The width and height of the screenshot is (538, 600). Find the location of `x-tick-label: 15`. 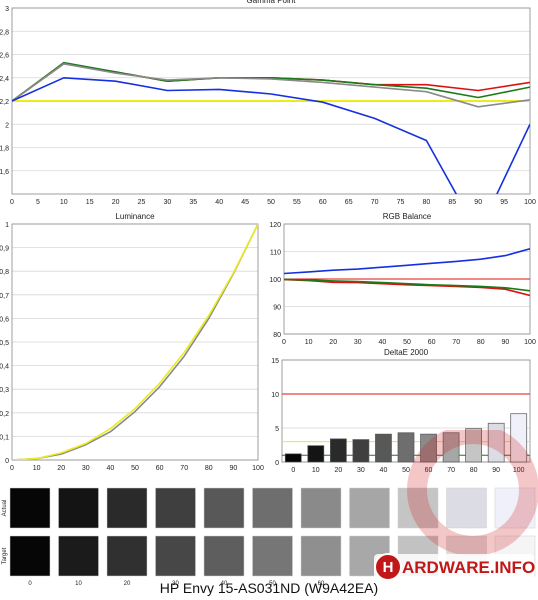

x-tick-label: 15 is located at coordinates (90, 202).